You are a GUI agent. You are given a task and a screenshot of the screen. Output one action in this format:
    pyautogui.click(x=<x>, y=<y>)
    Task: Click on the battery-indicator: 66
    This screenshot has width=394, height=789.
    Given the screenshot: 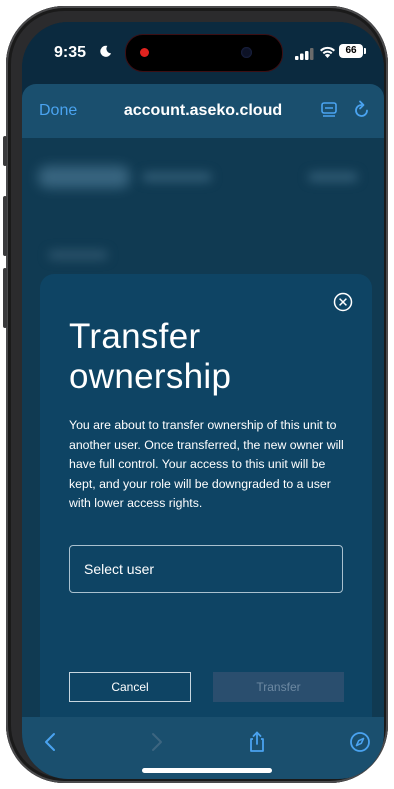 What is the action you would take?
    pyautogui.click(x=351, y=51)
    